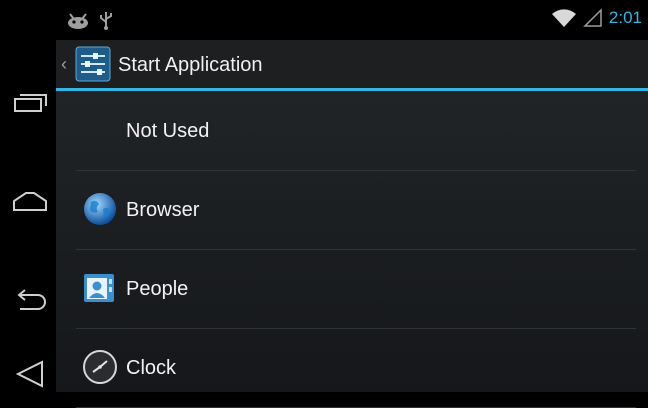  What do you see at coordinates (100, 209) in the screenshot?
I see `globe-icon` at bounding box center [100, 209].